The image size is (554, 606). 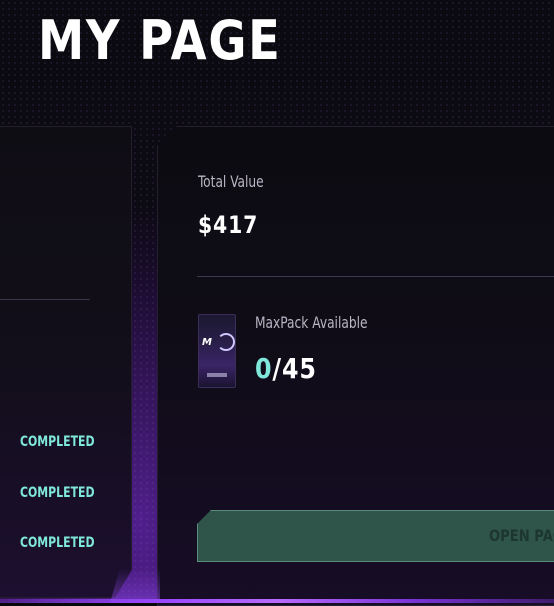 What do you see at coordinates (311, 322) in the screenshot?
I see `maxpack-available-label: MaxPack Available` at bounding box center [311, 322].